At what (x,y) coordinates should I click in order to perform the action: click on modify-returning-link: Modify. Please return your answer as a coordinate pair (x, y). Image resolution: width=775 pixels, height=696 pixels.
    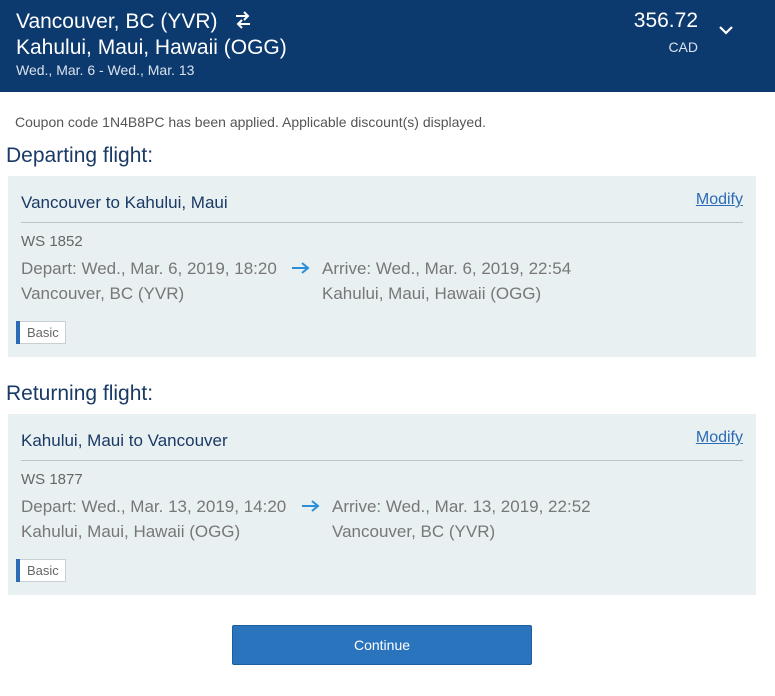
    Looking at the image, I should click on (719, 438).